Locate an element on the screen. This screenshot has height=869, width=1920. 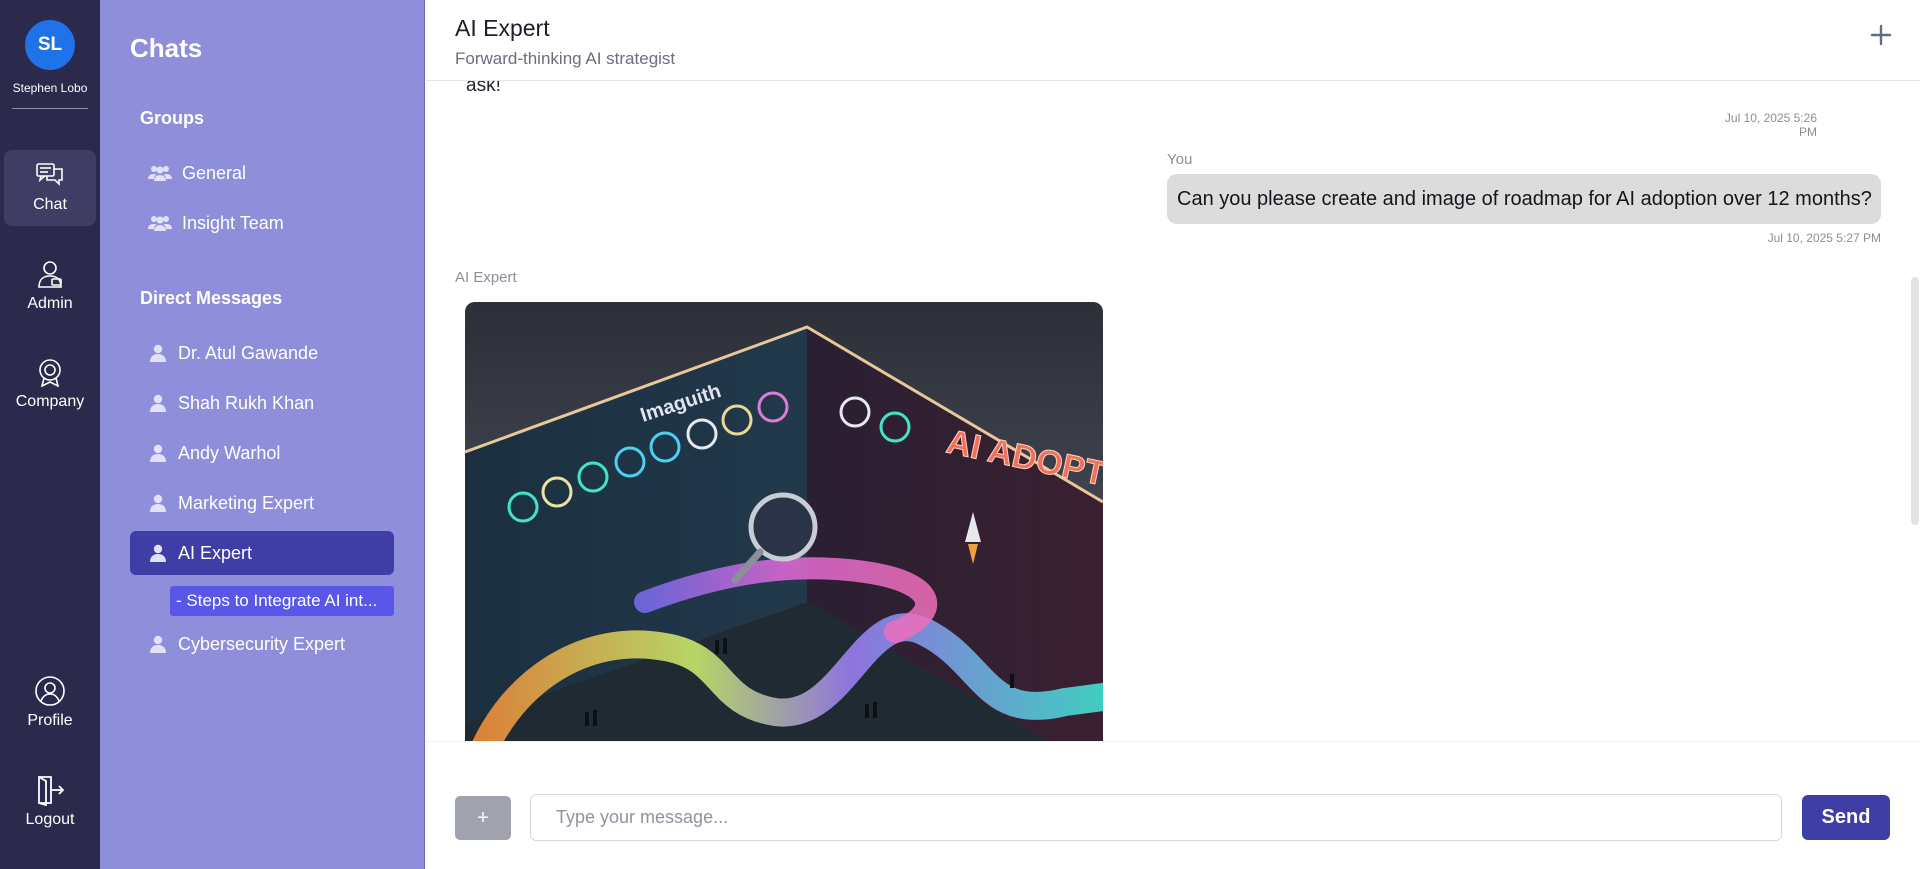
previous-message-tail: ask! is located at coordinates (483, 88).